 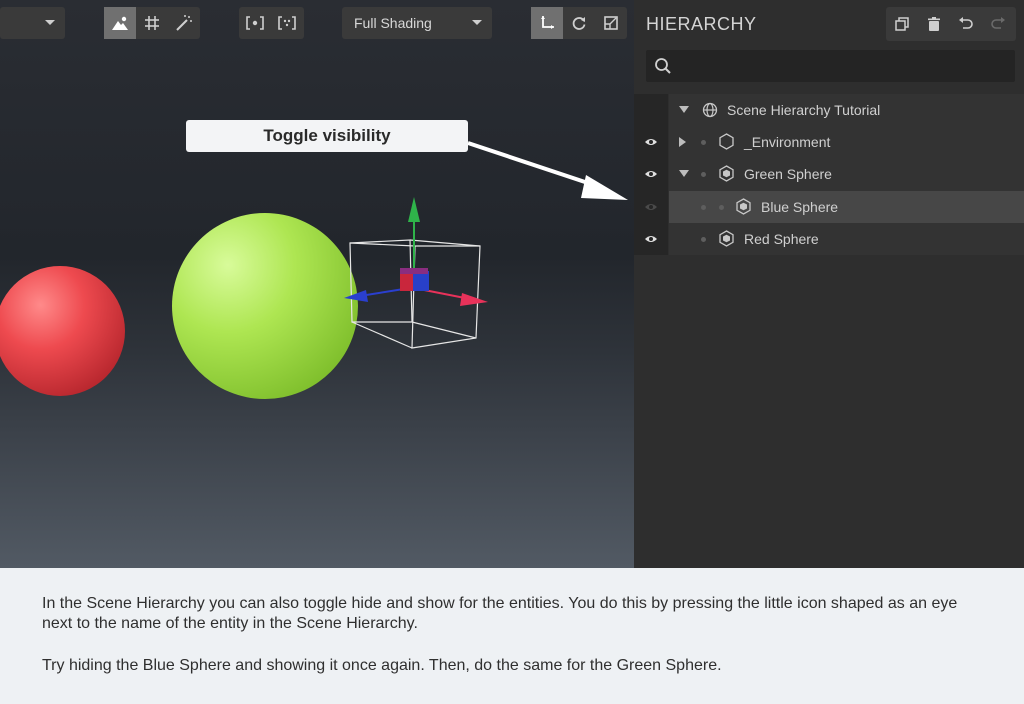 What do you see at coordinates (846, 142) in the screenshot?
I see `tree-item-environment: _Environment` at bounding box center [846, 142].